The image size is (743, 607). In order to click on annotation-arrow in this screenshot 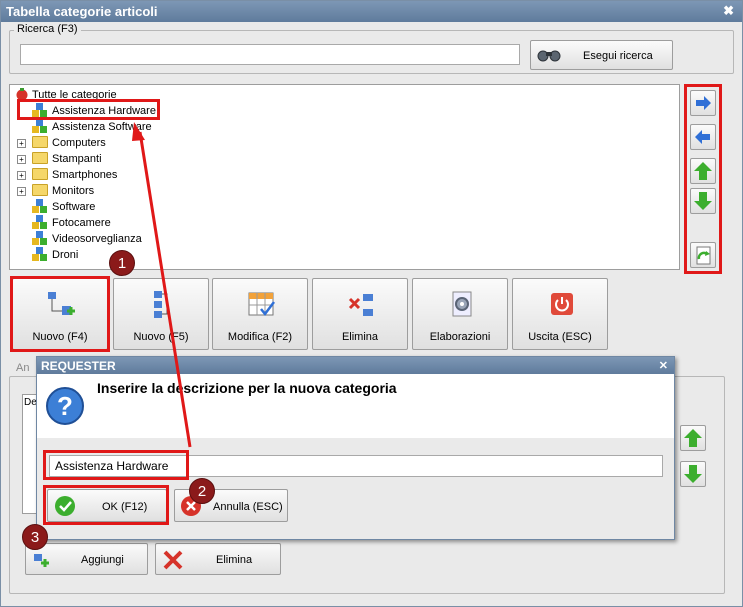, I will do `click(162, 285)`.